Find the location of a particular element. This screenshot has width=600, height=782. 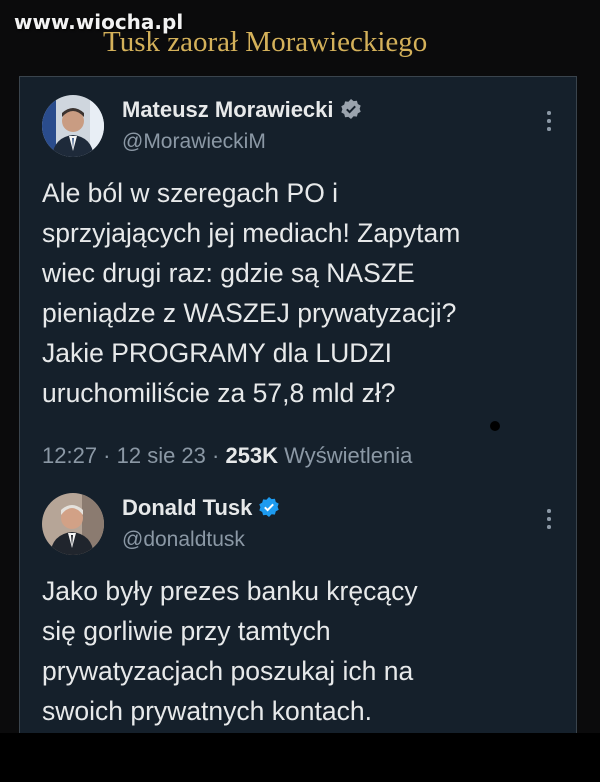

bottom-black-bar is located at coordinates (300, 757).